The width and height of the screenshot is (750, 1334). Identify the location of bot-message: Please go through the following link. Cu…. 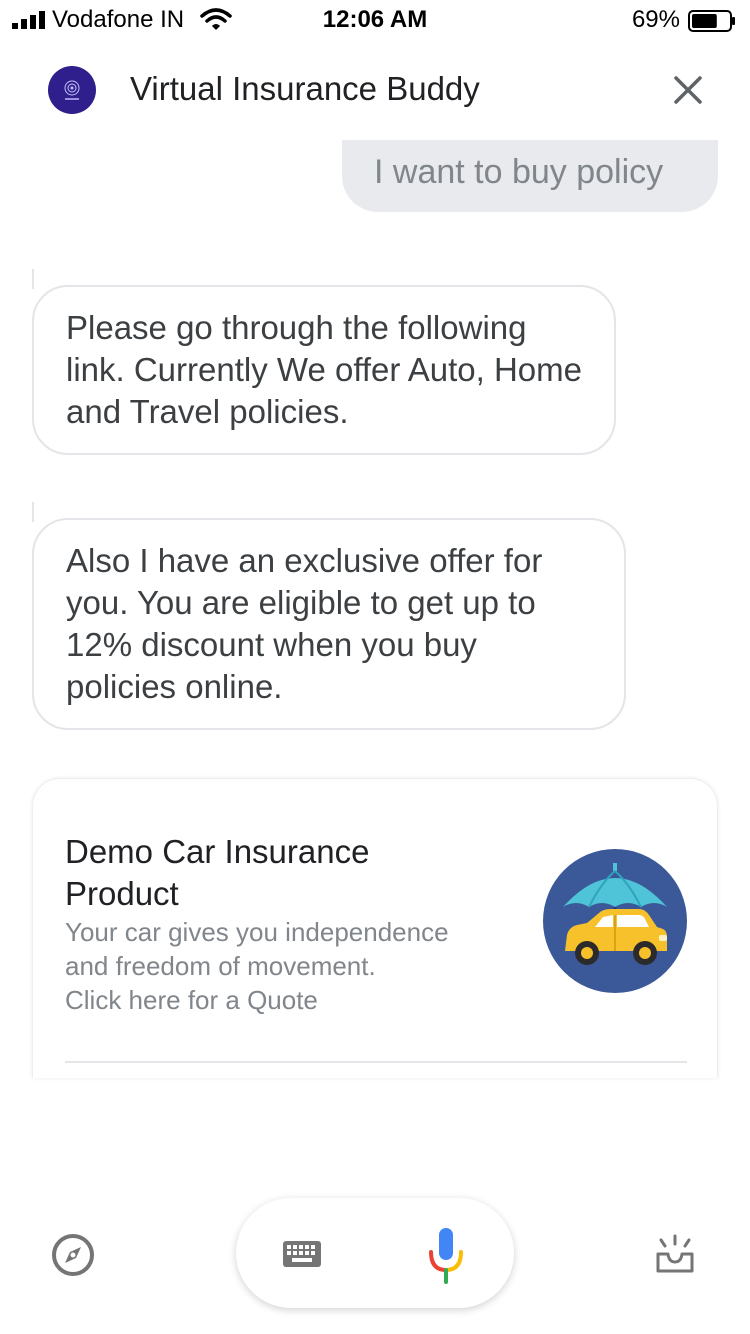
(324, 362).